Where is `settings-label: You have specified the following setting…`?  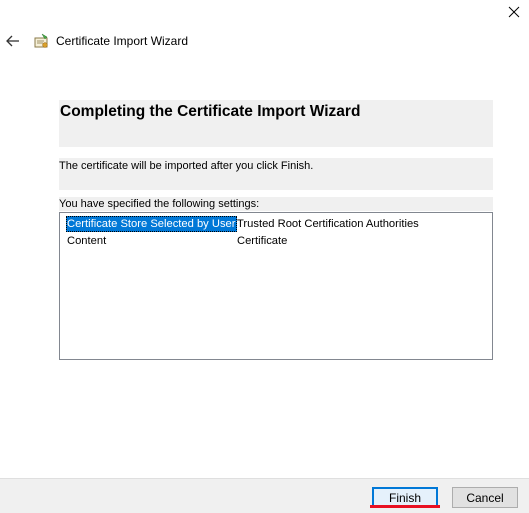
settings-label: You have specified the following setting… is located at coordinates (159, 204).